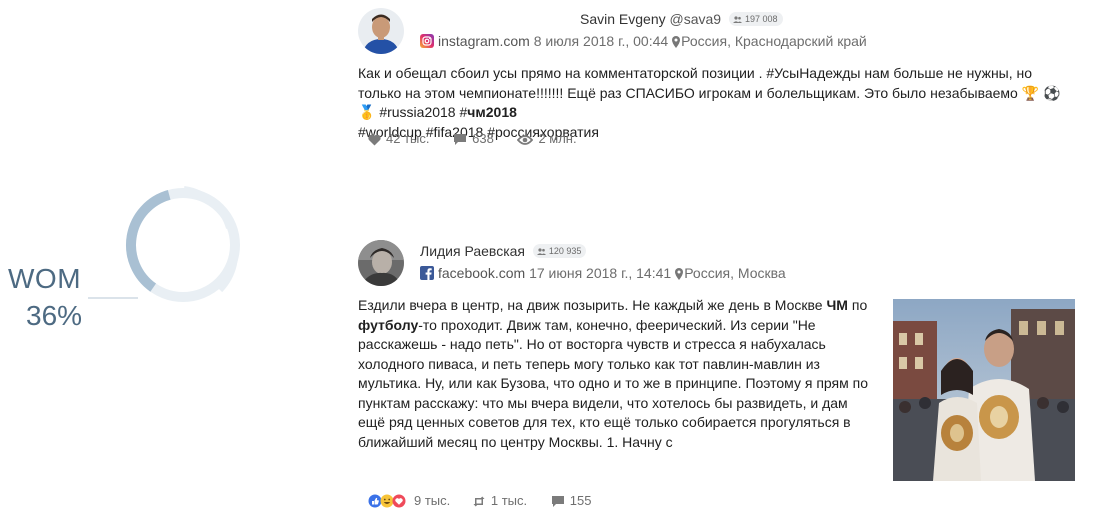 Image resolution: width=1100 pixels, height=522 pixels. What do you see at coordinates (601, 41) in the screenshot?
I see `post-date: 8 июля 2018 г., 00:44` at bounding box center [601, 41].